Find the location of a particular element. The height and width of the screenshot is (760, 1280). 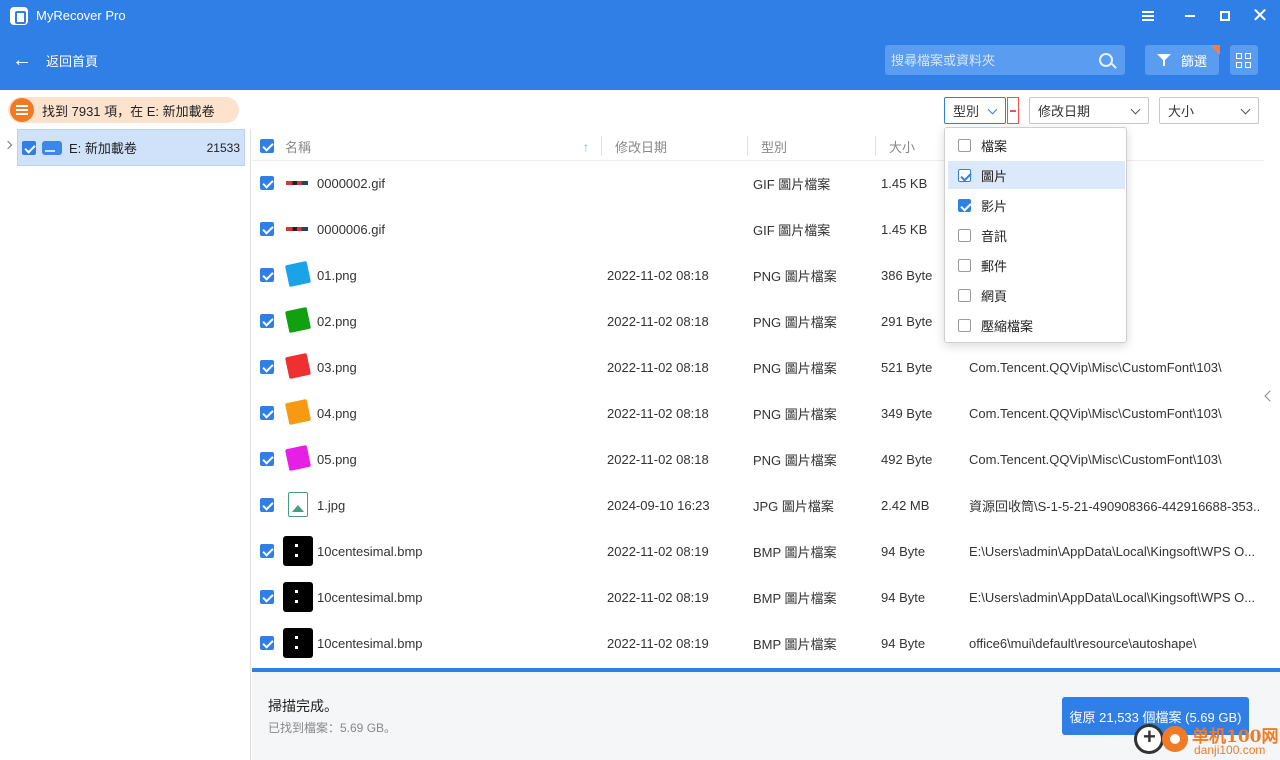

maximize-button is located at coordinates (1225, 16).